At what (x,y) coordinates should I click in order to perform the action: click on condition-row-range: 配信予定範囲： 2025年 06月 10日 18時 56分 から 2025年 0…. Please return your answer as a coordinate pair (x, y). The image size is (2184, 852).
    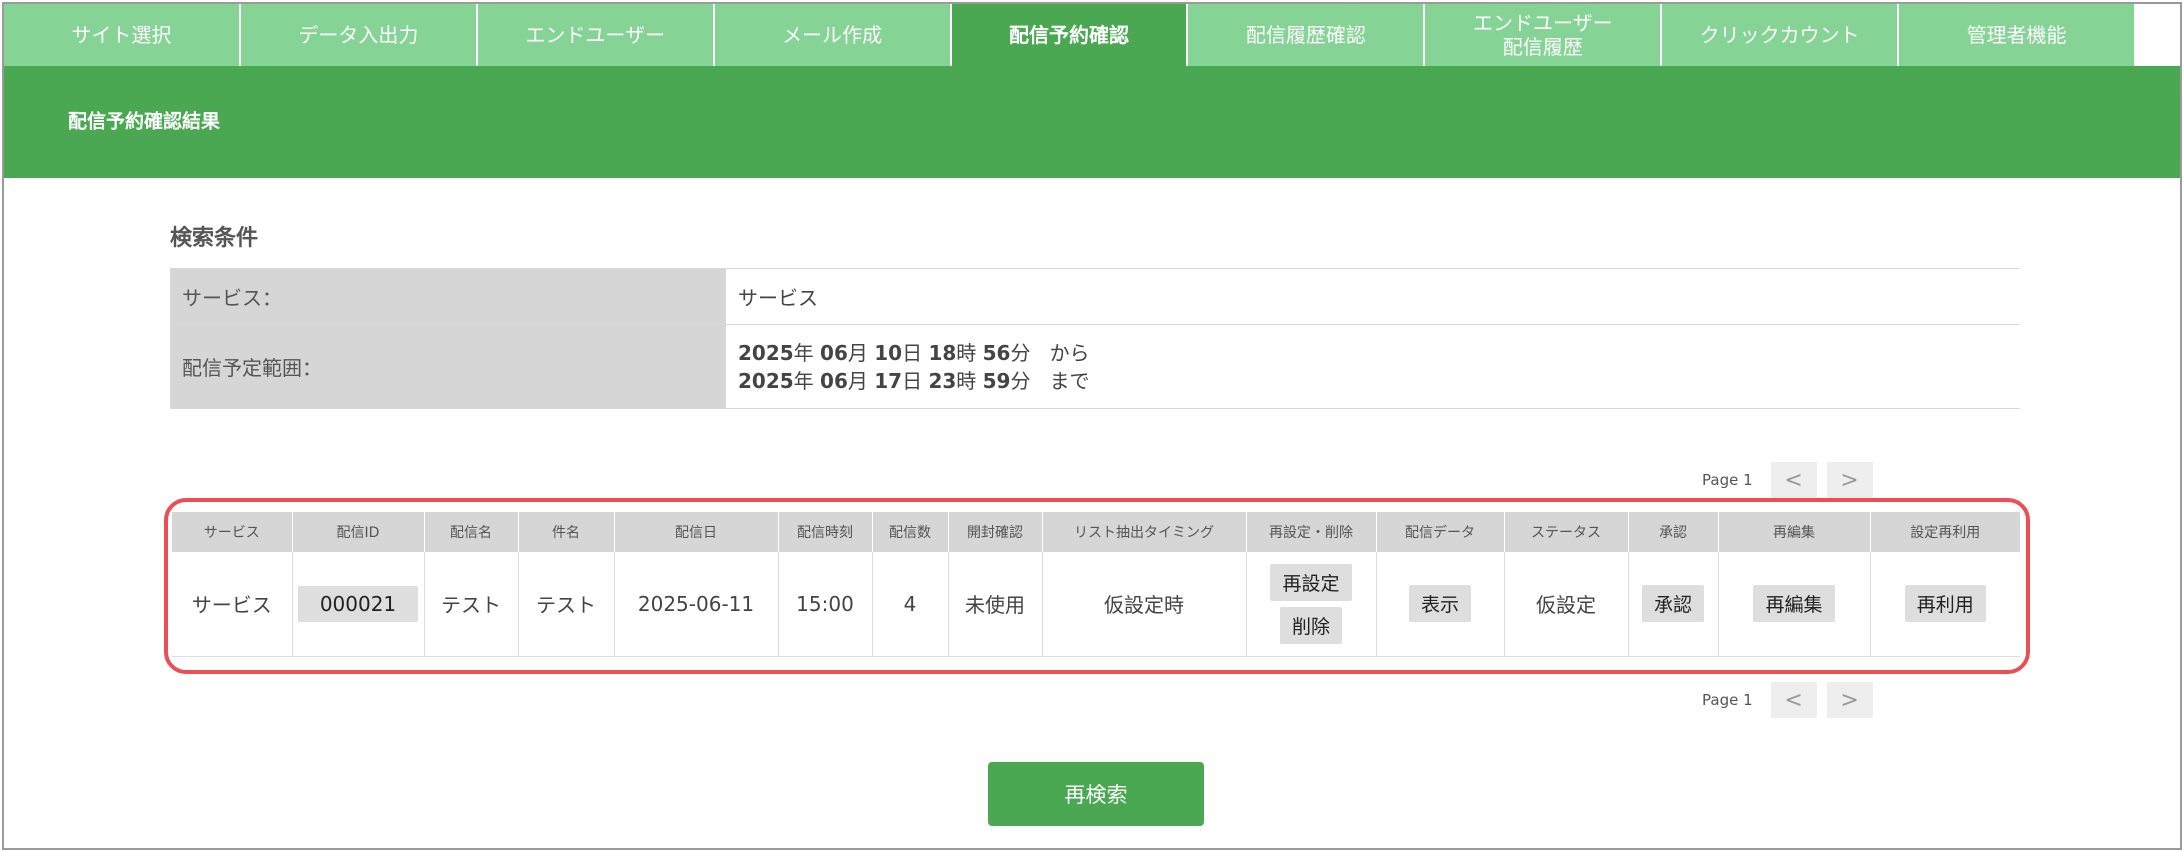
    Looking at the image, I should click on (1095, 366).